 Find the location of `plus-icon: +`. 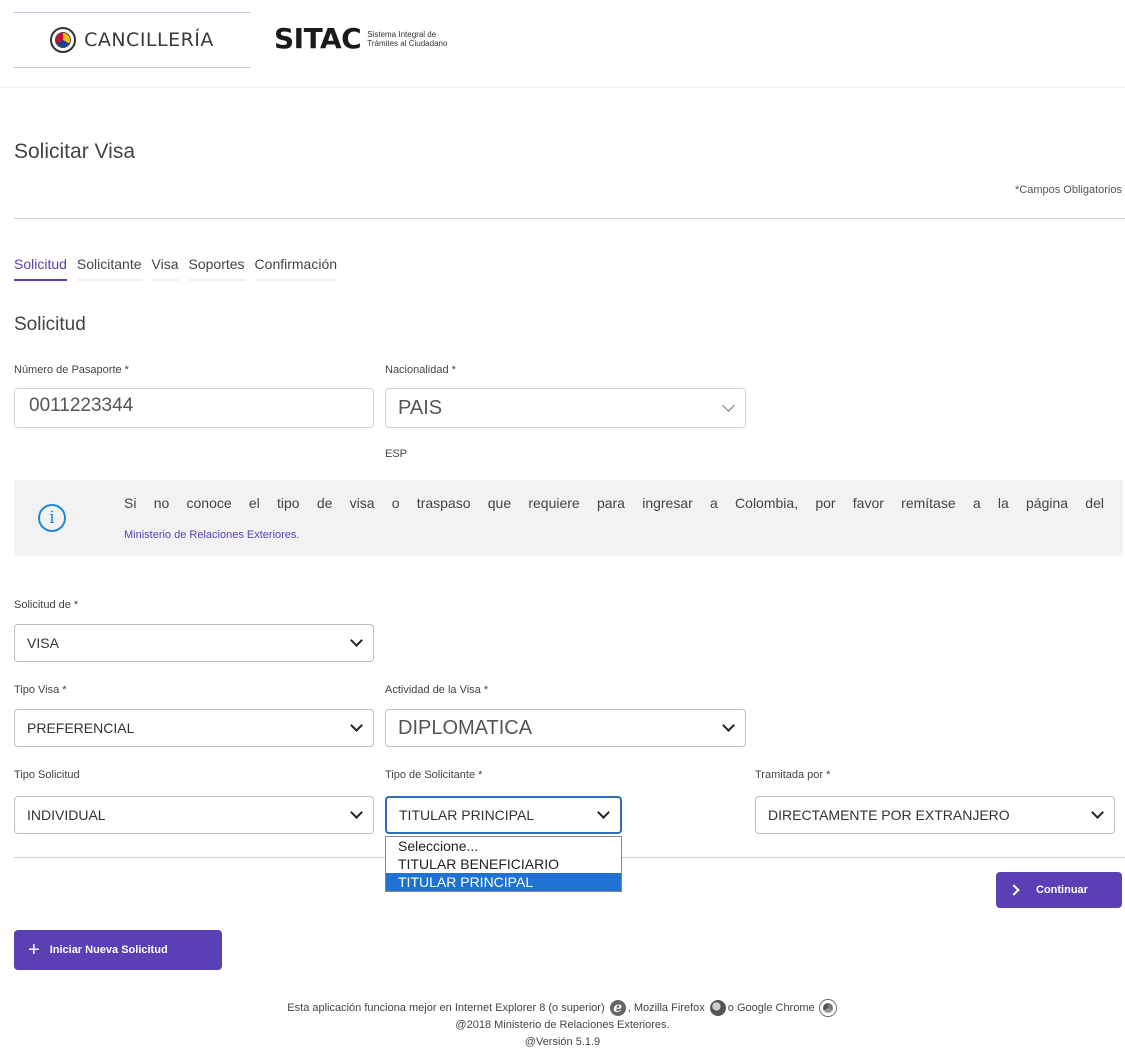

plus-icon: + is located at coordinates (34, 950).